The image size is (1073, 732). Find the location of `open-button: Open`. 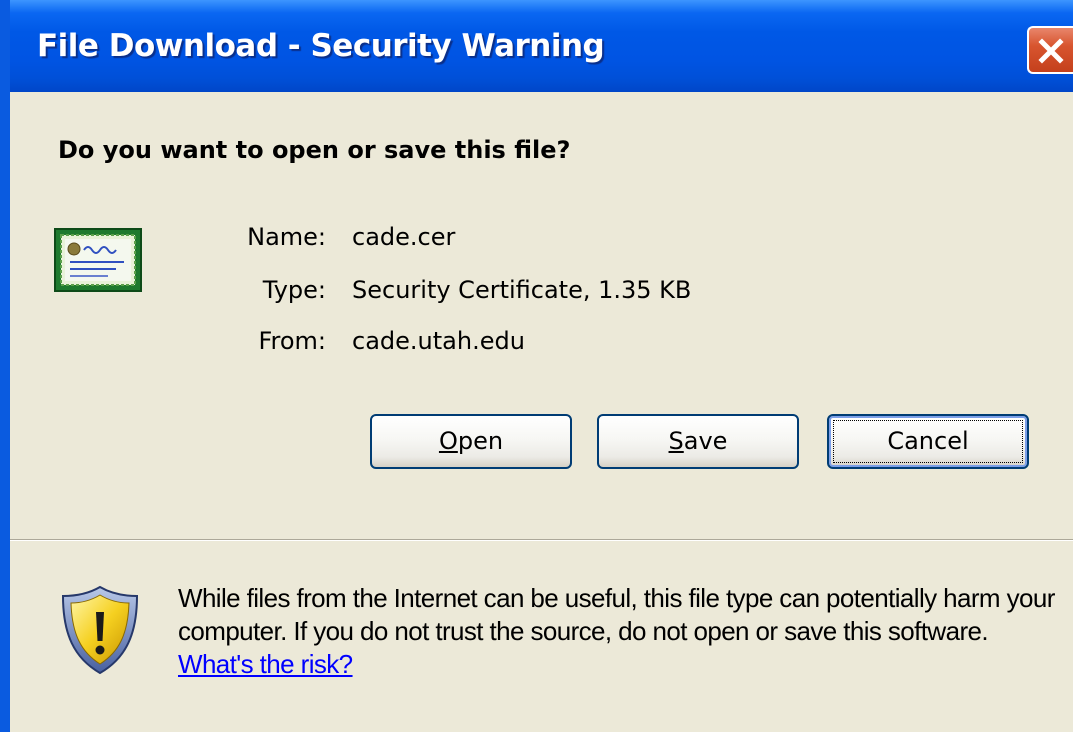

open-button: Open is located at coordinates (471, 441).